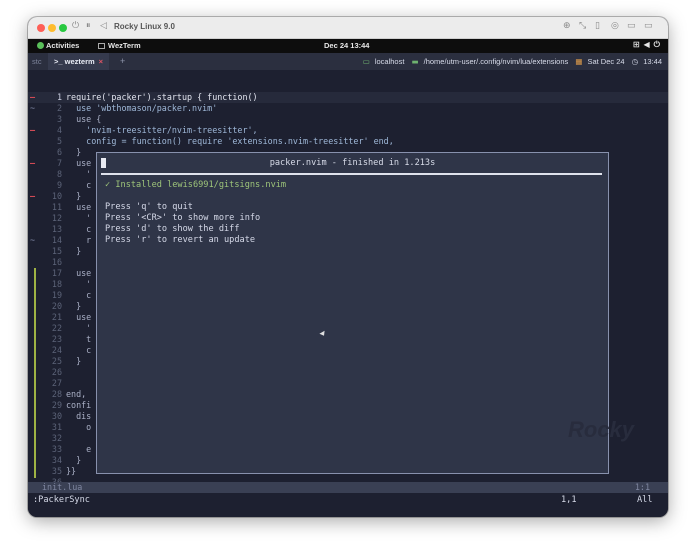  I want to click on status-date: Sat Dec 24, so click(606, 61).